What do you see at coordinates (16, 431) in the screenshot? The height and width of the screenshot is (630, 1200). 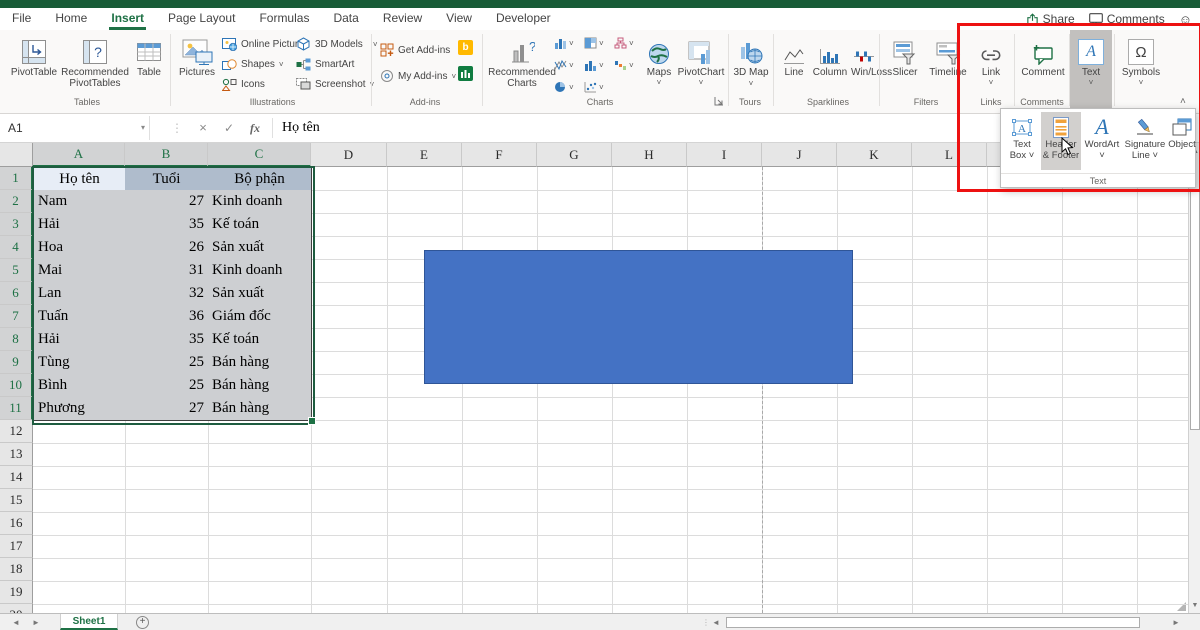 I see `row-header-12: 12` at bounding box center [16, 431].